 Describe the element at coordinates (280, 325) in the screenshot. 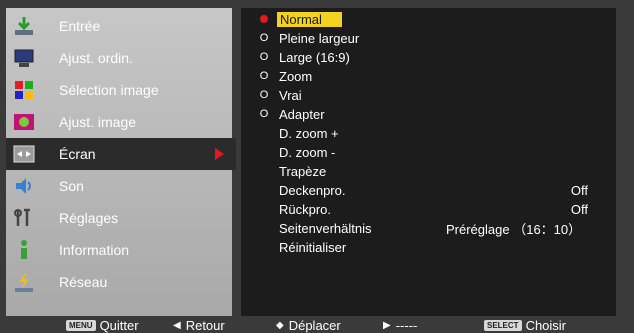

I see `up-down-arrow-icon: ◆` at that location.